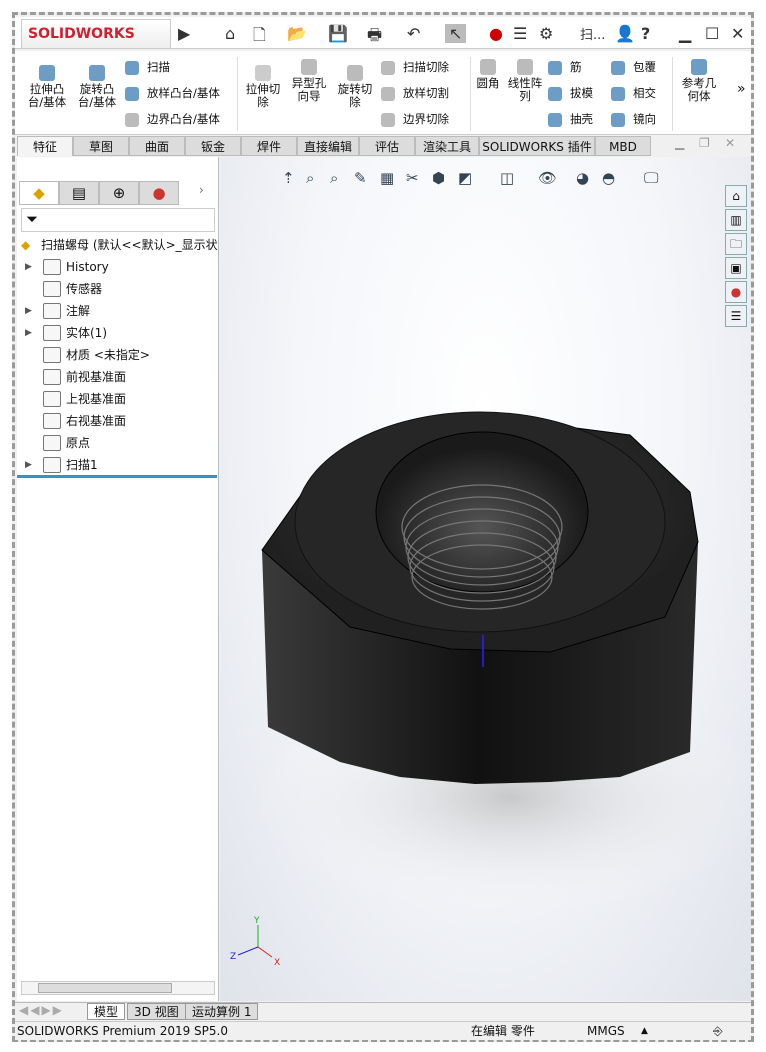 This screenshot has height=1052, width=766. What do you see at coordinates (230, 33) in the screenshot?
I see `home-icon: ⌂` at bounding box center [230, 33].